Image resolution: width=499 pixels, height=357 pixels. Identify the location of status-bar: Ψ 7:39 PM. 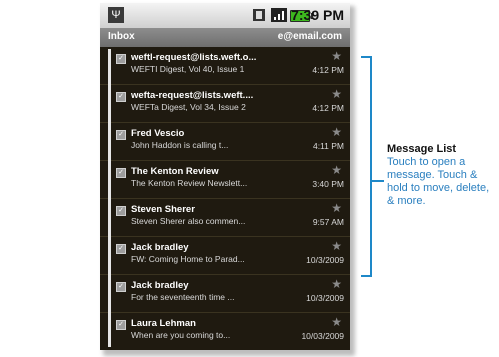
(225, 15).